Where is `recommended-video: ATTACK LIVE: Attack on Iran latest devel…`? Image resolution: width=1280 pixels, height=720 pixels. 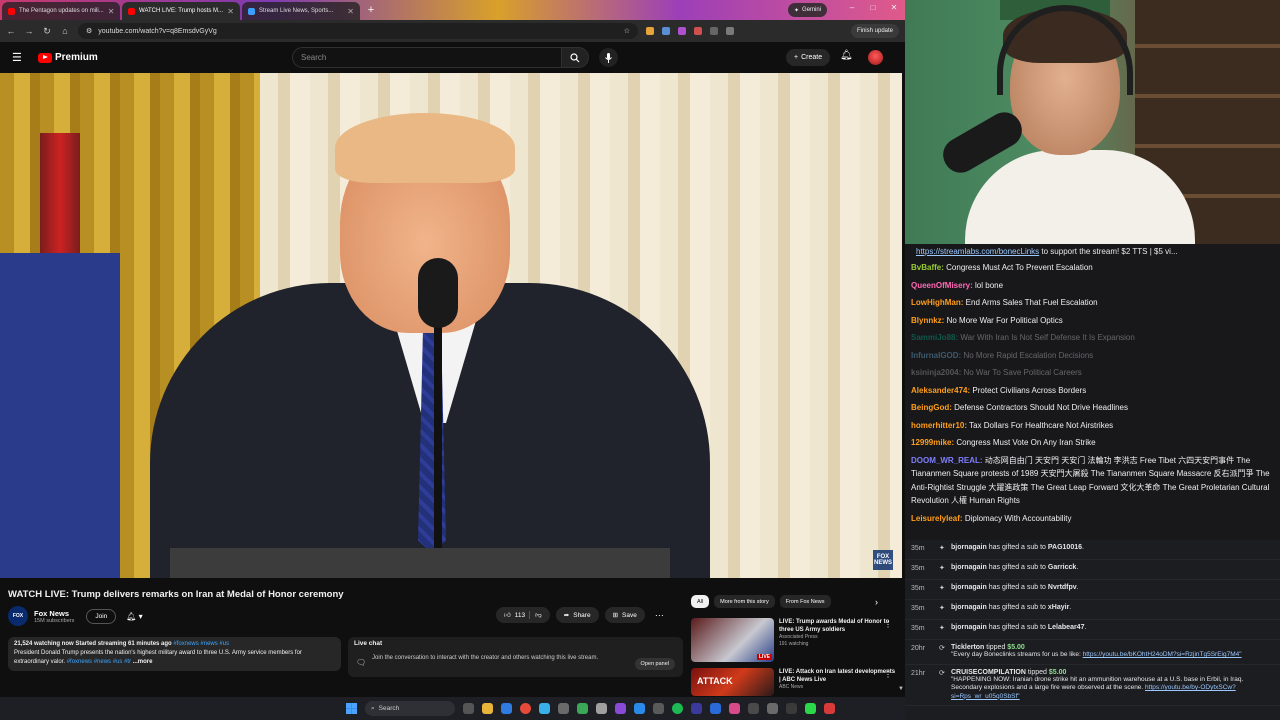 recommended-video: ATTACK LIVE: Attack on Iran latest devel… is located at coordinates (793, 682).